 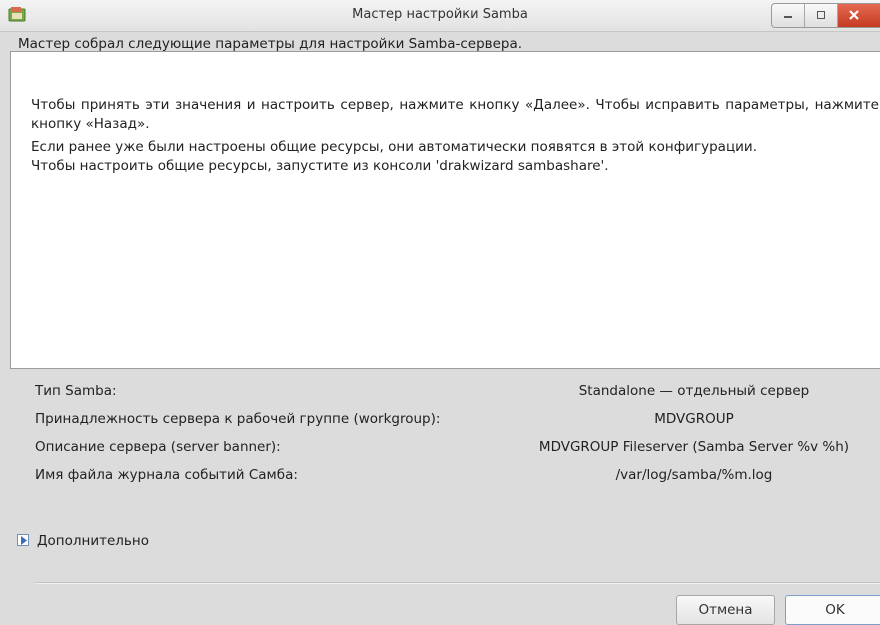 What do you see at coordinates (859, 15) in the screenshot?
I see `close-button` at bounding box center [859, 15].